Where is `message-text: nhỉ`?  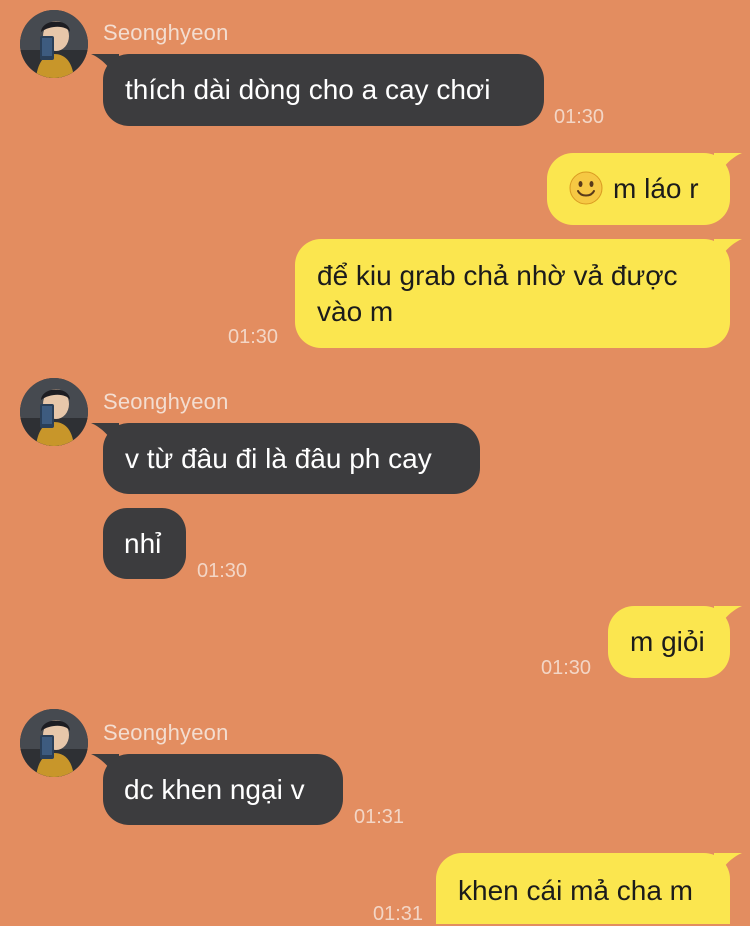
message-text: nhỉ is located at coordinates (143, 543).